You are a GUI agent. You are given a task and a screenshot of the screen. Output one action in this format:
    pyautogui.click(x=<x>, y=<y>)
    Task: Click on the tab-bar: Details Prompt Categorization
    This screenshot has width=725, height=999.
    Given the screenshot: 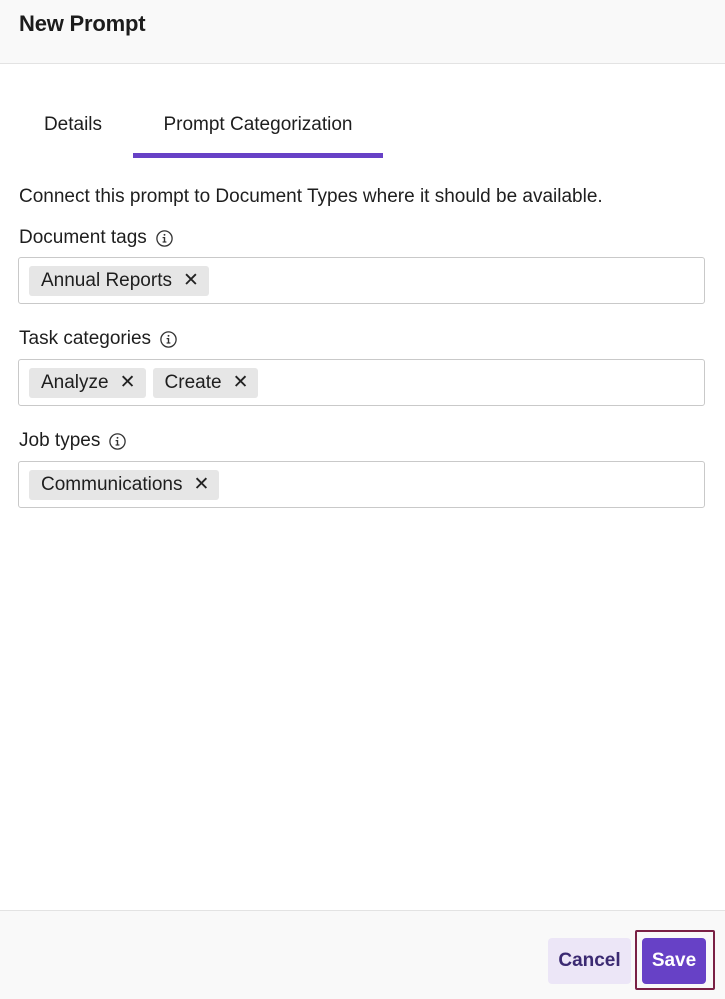 What is the action you would take?
    pyautogui.click(x=363, y=130)
    